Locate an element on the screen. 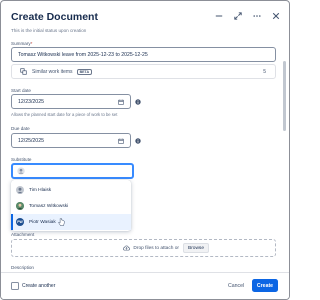  person-photo-icon is located at coordinates (20, 206).